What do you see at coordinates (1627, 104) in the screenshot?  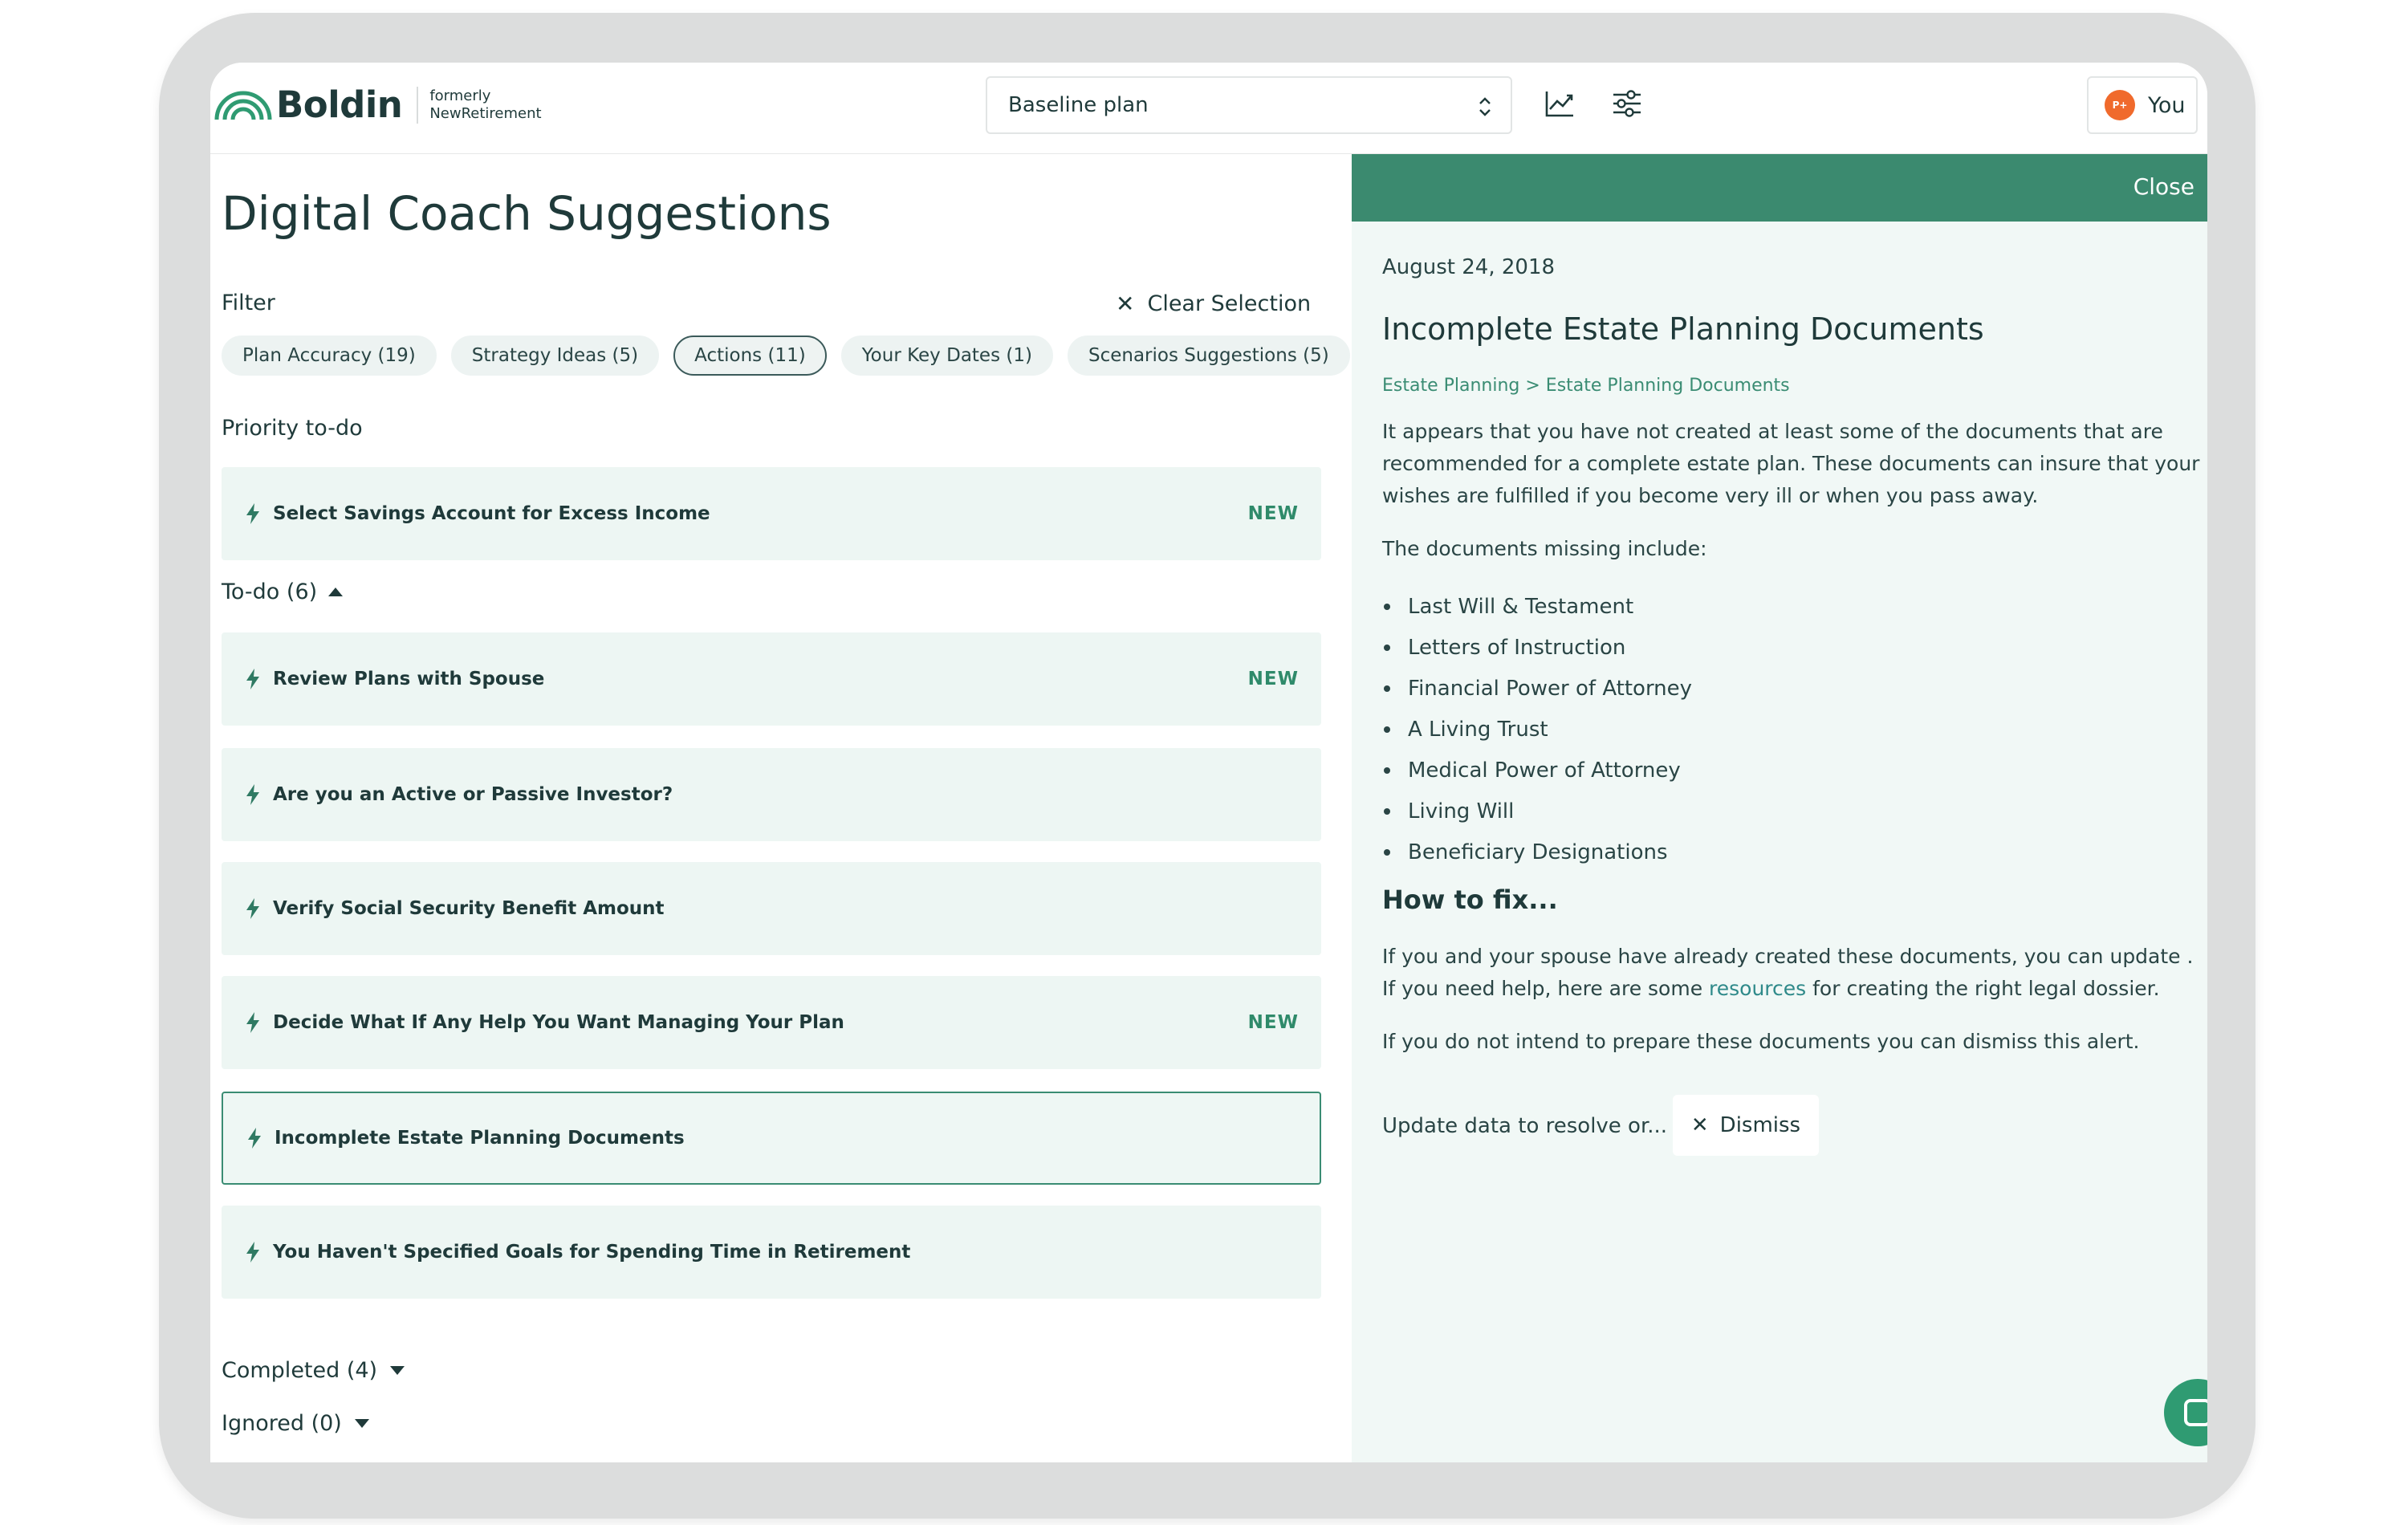 I see `sliders-icon` at bounding box center [1627, 104].